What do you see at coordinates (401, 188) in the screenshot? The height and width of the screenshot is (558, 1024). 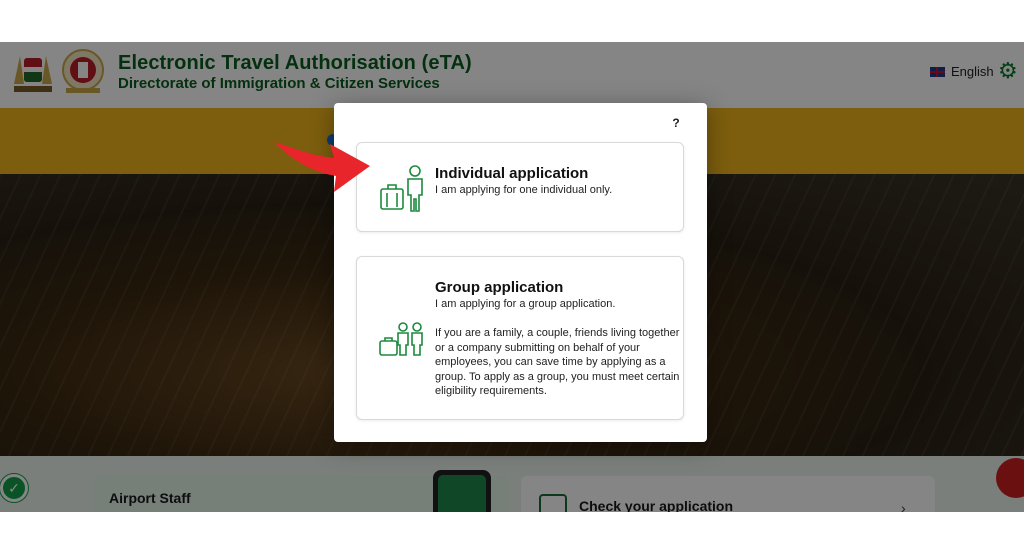 I see `individual-traveler-icon` at bounding box center [401, 188].